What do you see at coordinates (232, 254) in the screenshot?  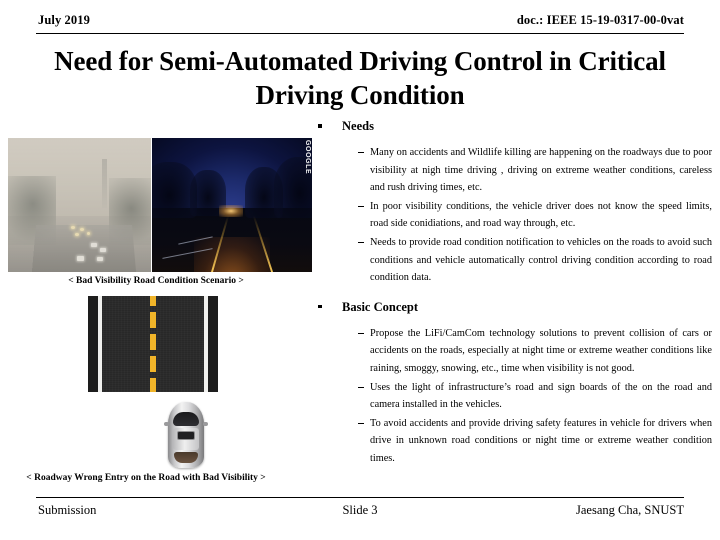 I see `headlight-road-glow` at bounding box center [232, 254].